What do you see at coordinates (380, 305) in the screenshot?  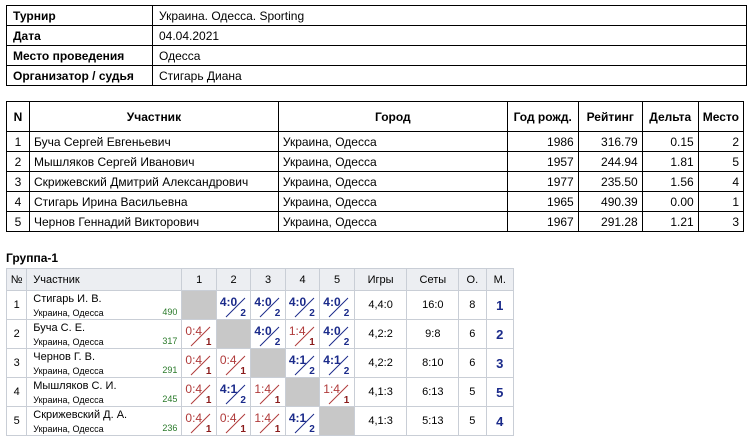 I see `group-games: 4,4:0` at bounding box center [380, 305].